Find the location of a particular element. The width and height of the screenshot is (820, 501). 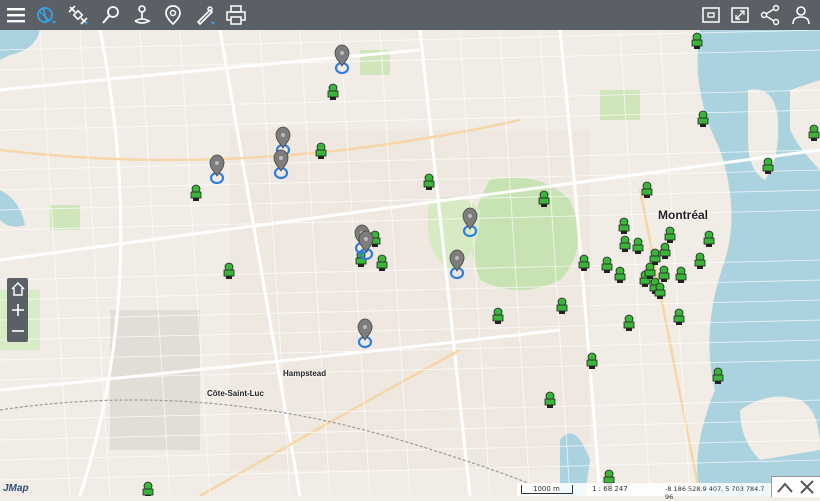

zoom-in-icon is located at coordinates (17, 309).